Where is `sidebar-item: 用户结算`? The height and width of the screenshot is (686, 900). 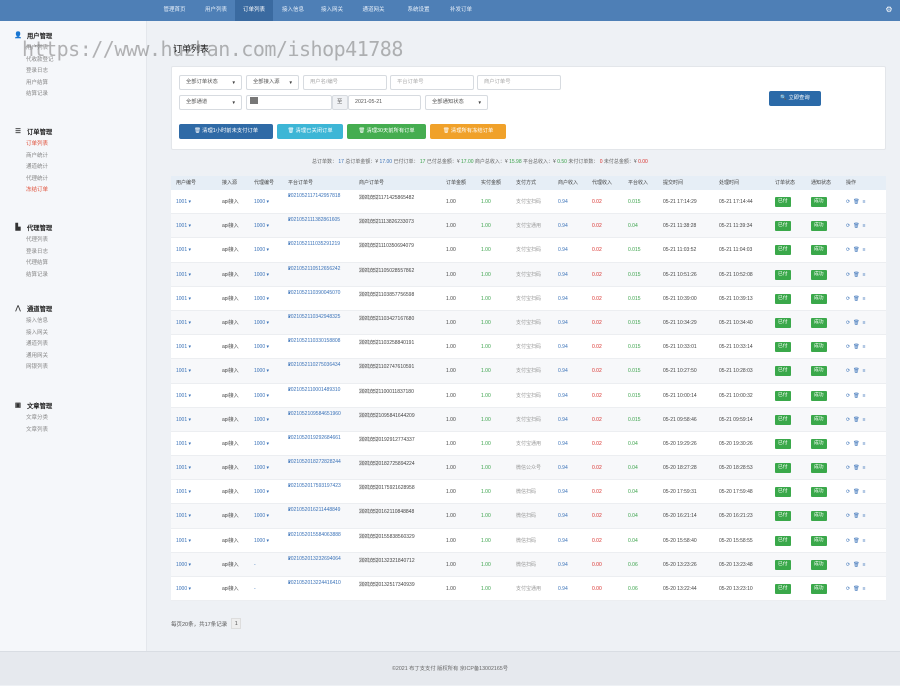 sidebar-item: 用户结算 is located at coordinates (37, 82).